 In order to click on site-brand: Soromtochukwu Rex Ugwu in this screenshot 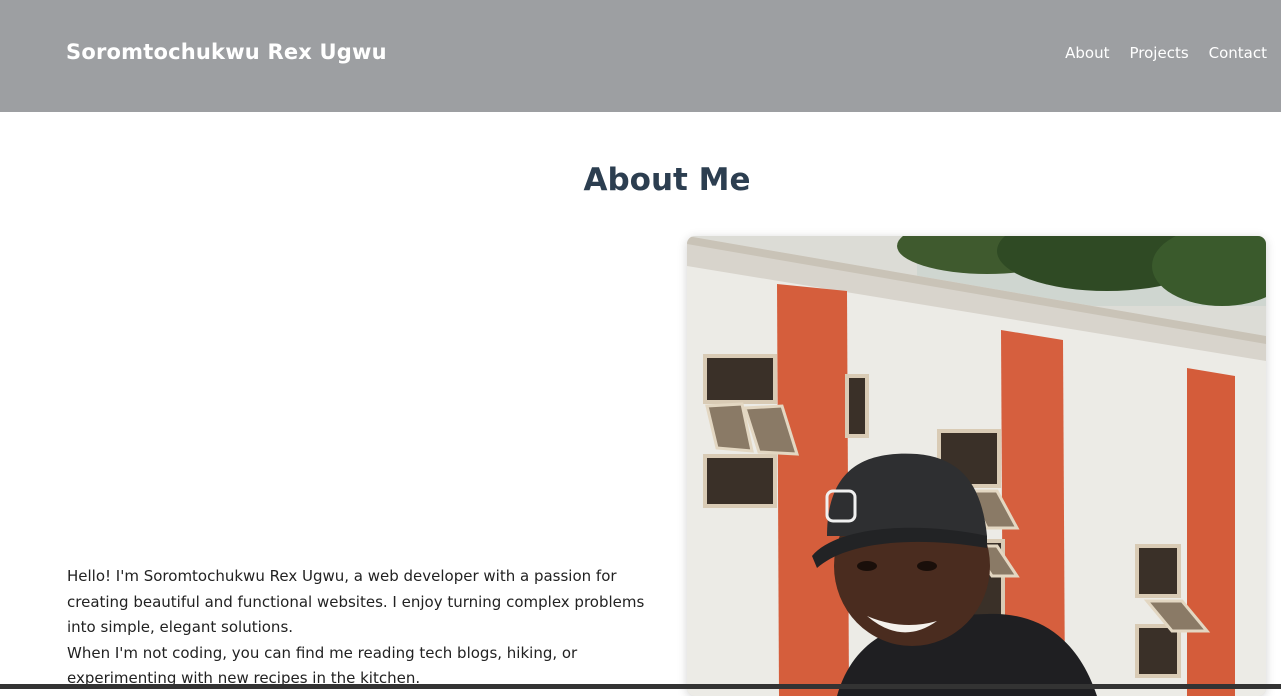, I will do `click(226, 52)`.